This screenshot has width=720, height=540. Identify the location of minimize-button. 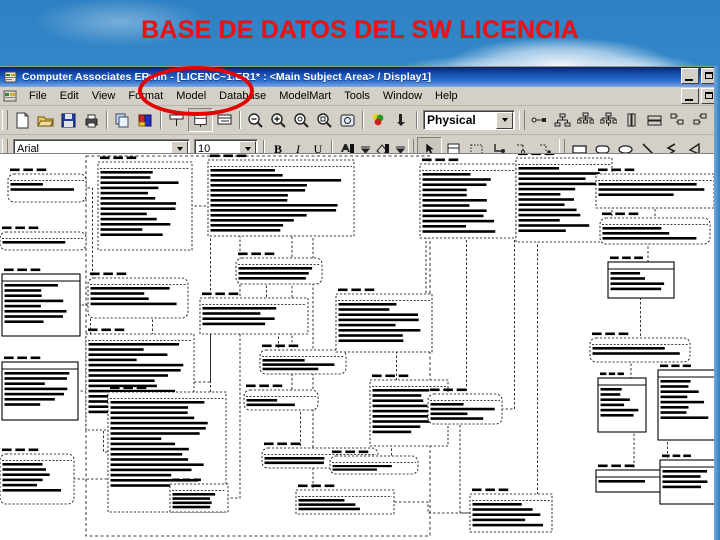
(690, 76).